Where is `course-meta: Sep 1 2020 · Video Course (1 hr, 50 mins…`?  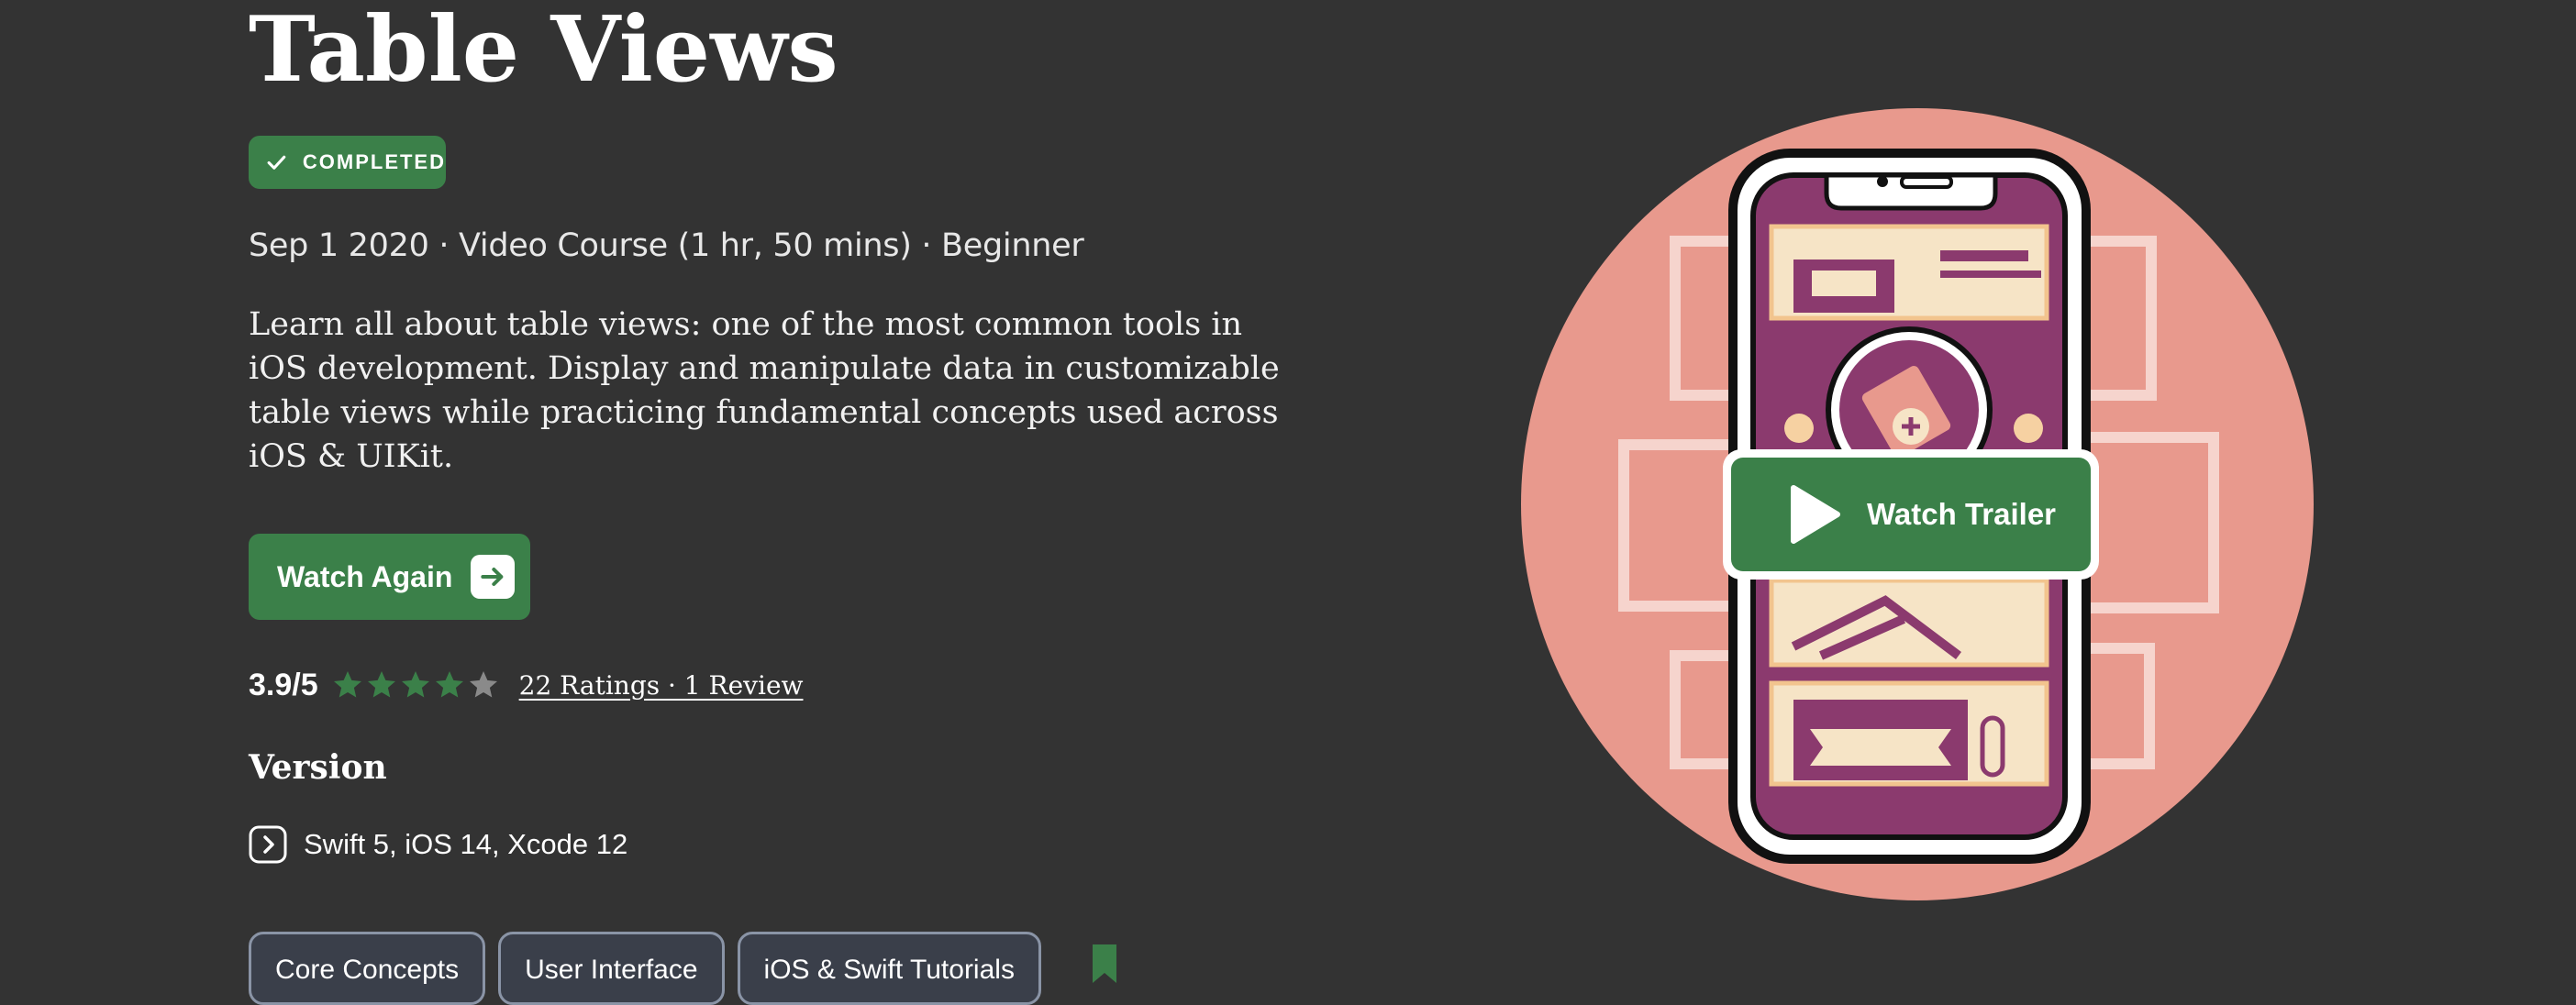 course-meta: Sep 1 2020 · Video Course (1 hr, 50 mins… is located at coordinates (666, 245).